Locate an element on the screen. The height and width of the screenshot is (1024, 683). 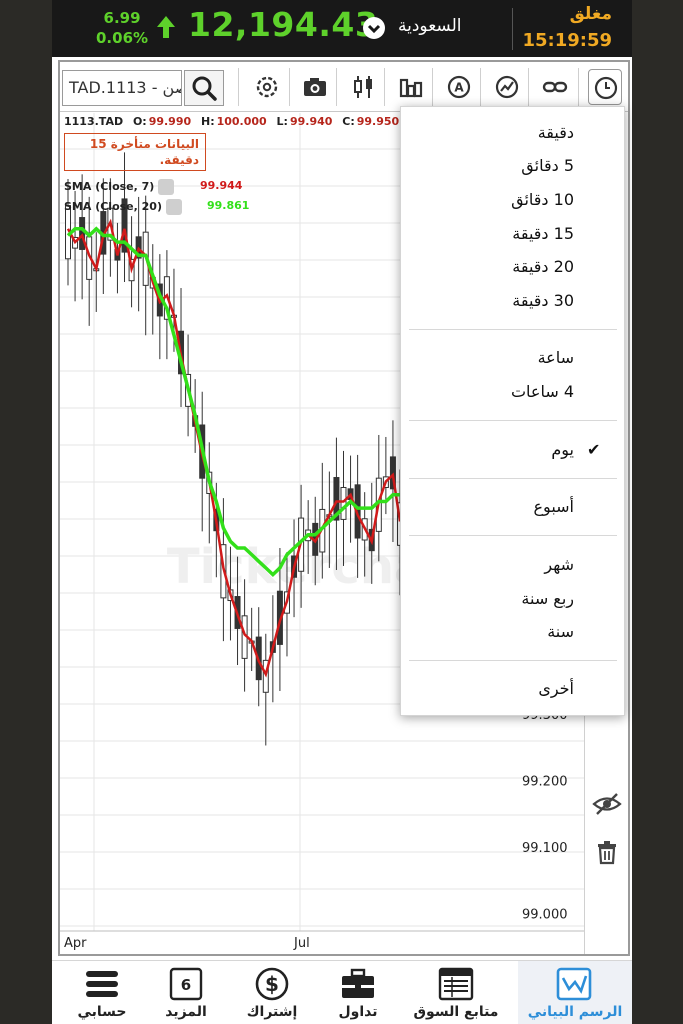
indicator-a-icon: A is located at coordinates (459, 87).